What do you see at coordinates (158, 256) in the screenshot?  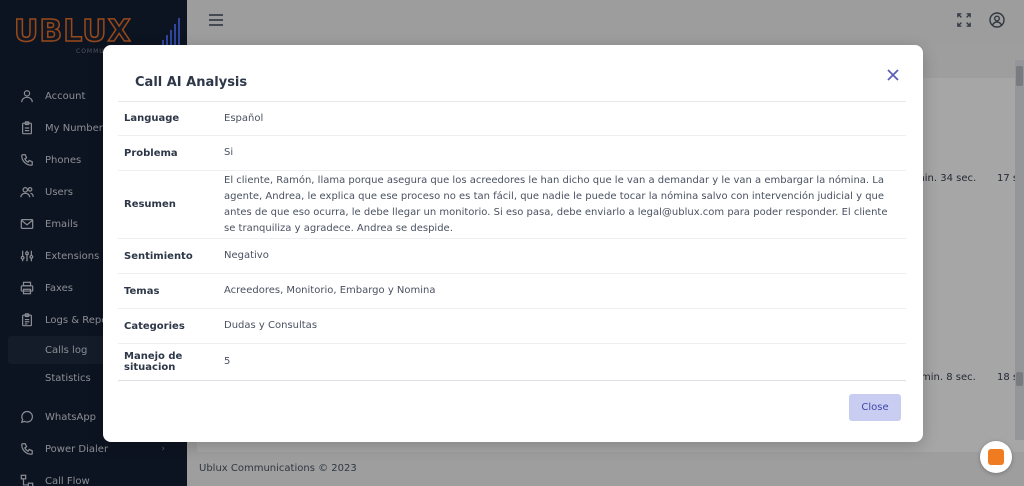 I see `detail-key: Sentimiento` at bounding box center [158, 256].